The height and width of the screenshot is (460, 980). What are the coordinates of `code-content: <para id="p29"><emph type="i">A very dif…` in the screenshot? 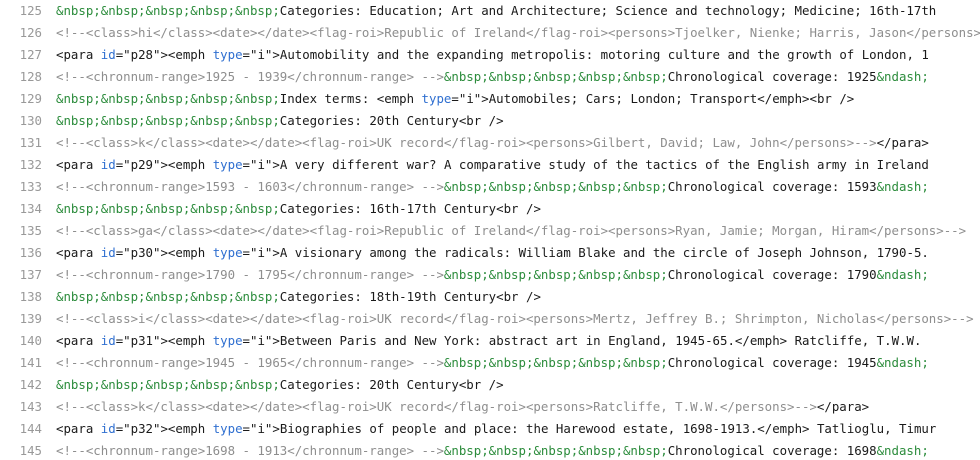 It's located at (518, 165).